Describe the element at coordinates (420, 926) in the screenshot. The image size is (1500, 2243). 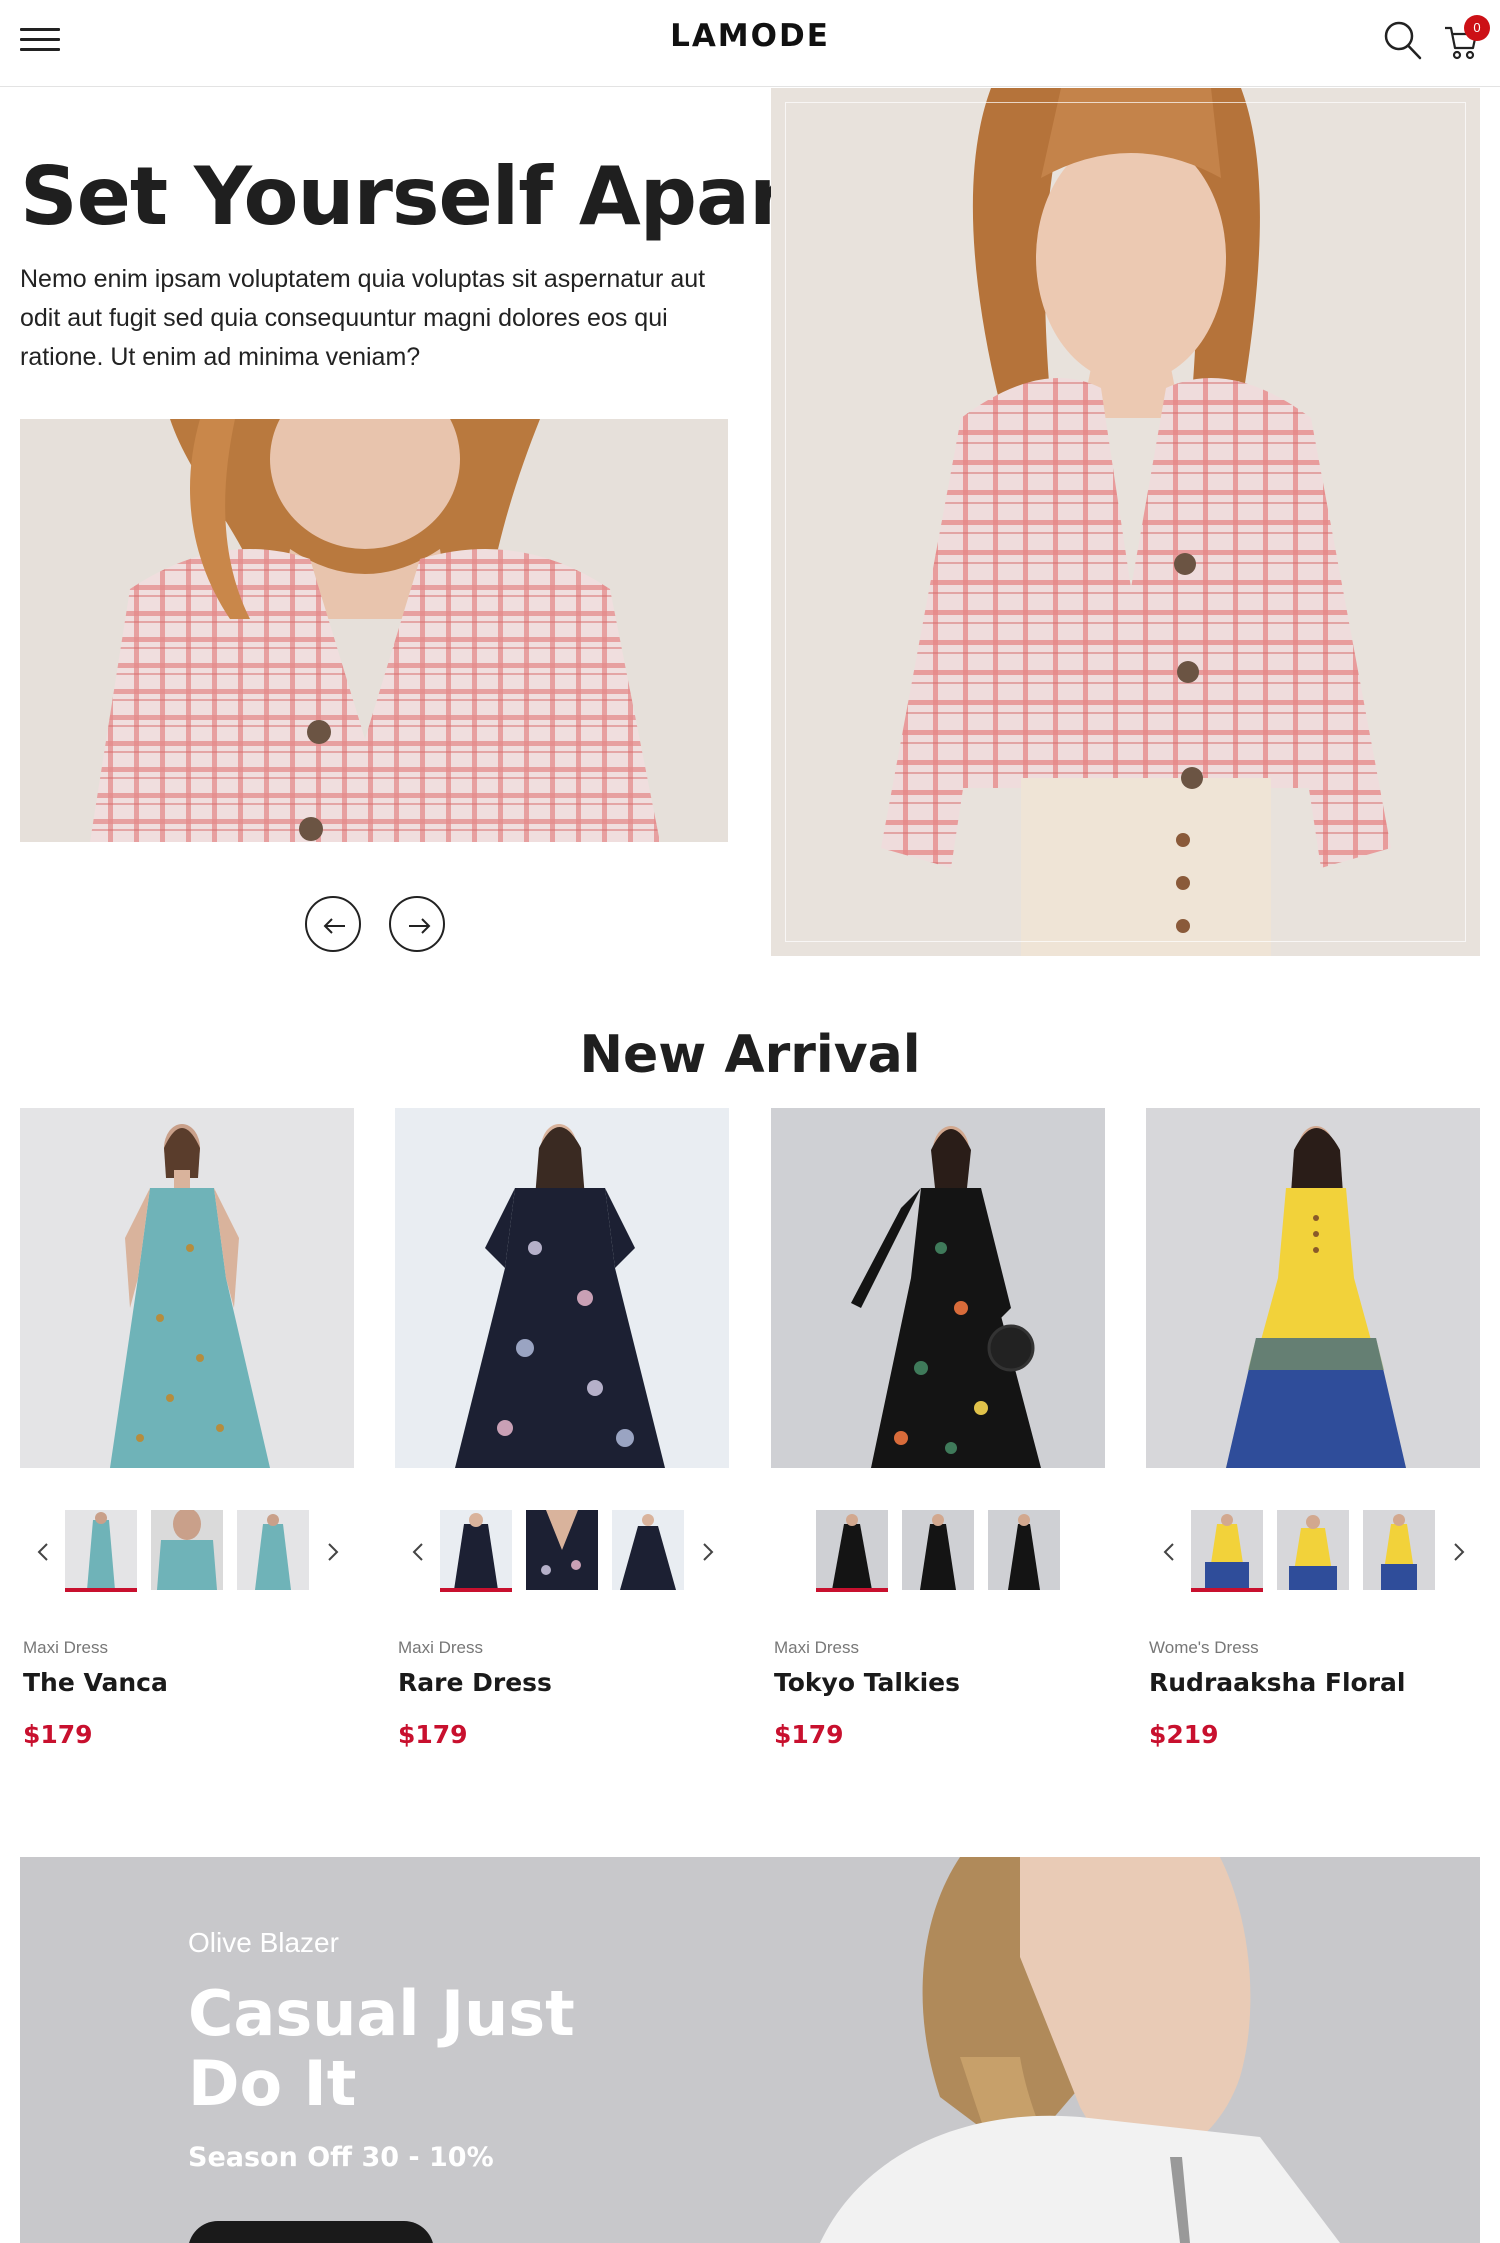
I see `arrow-right-icon` at that location.